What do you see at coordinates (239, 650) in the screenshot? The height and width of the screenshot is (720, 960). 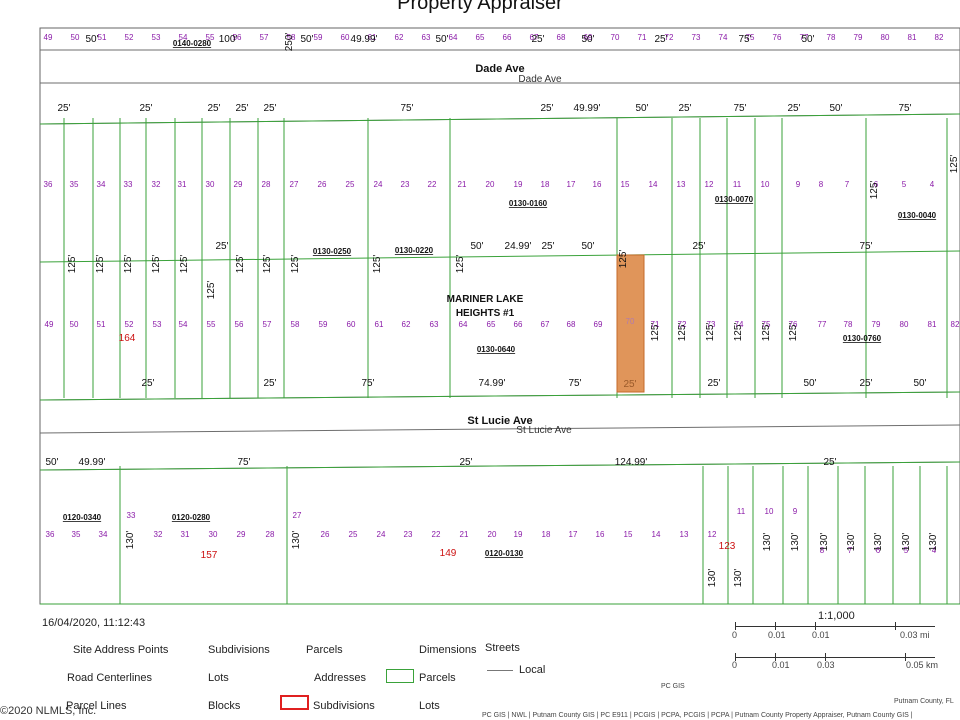 I see `legend-subdivisions: Subdivisions` at bounding box center [239, 650].